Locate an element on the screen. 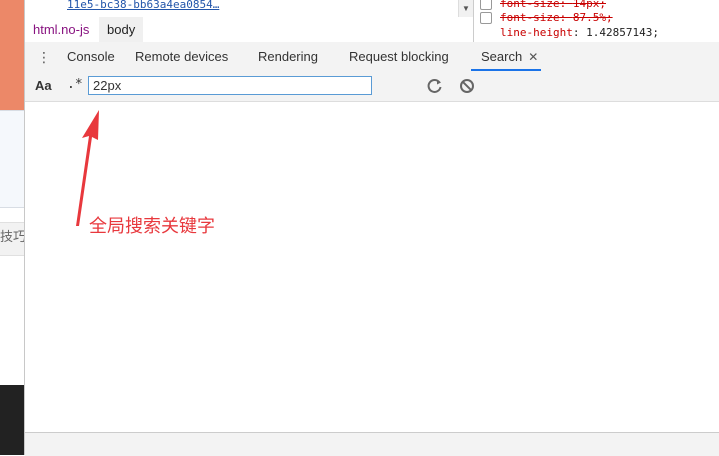  breadcrumb-html: html.no-js is located at coordinates (61, 29).